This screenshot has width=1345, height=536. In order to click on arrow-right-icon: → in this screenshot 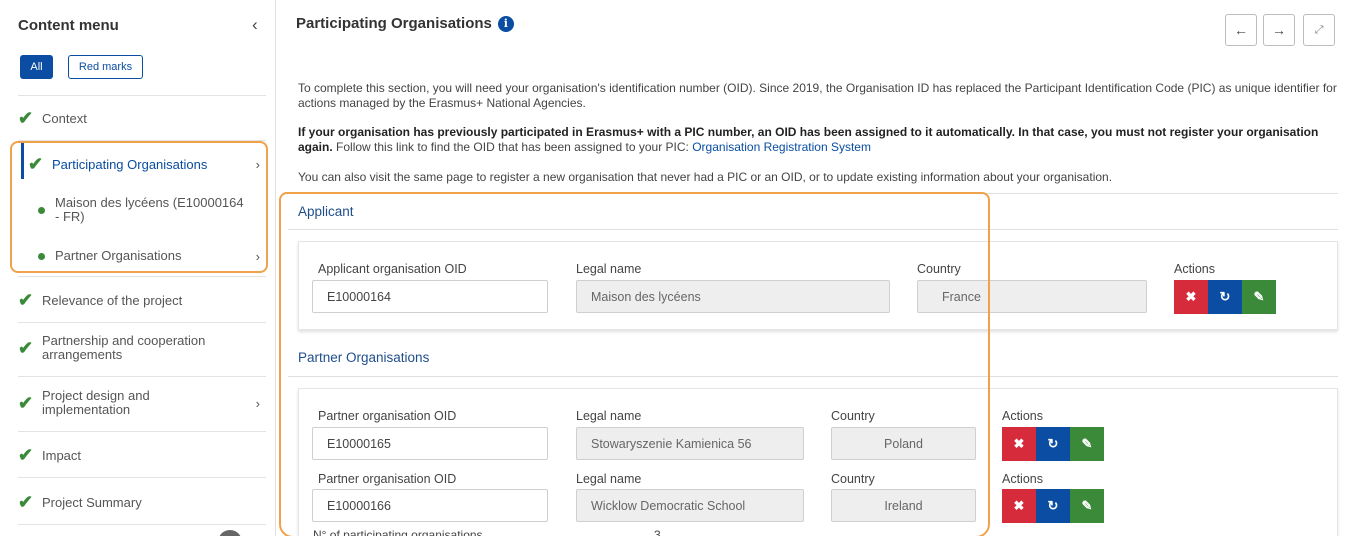, I will do `click(1279, 30)`.